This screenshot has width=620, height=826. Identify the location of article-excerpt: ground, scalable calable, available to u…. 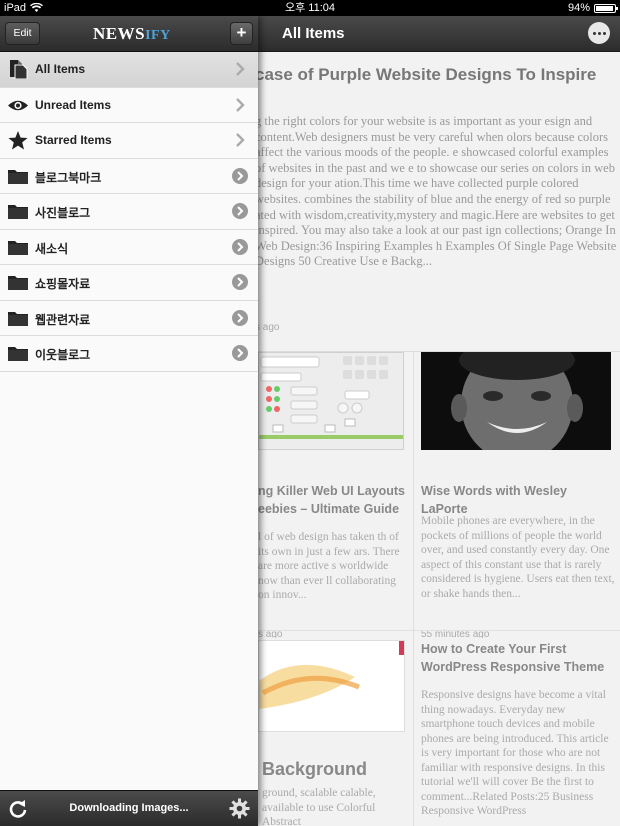
(319, 806).